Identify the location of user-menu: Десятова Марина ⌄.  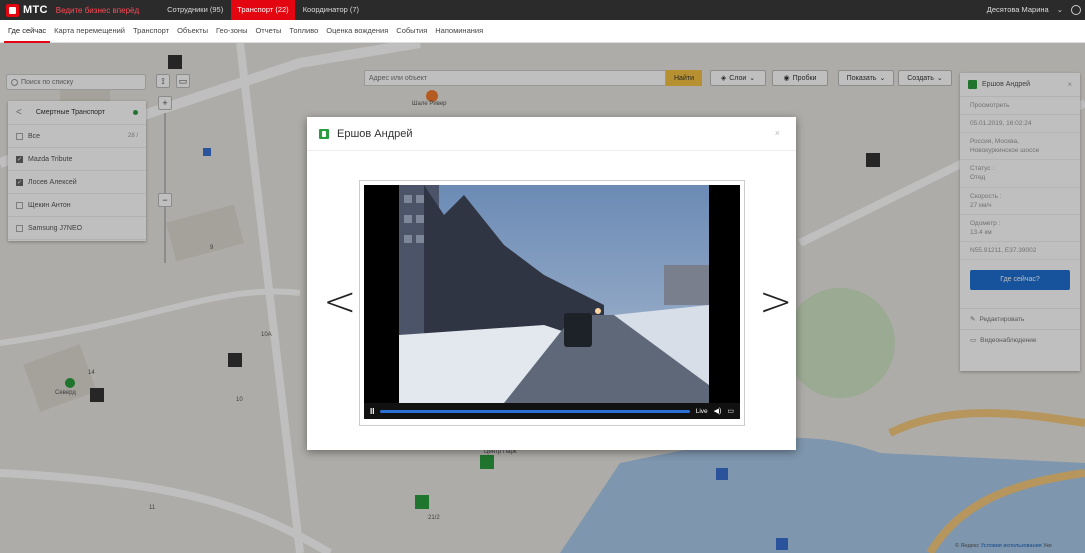
(1025, 10).